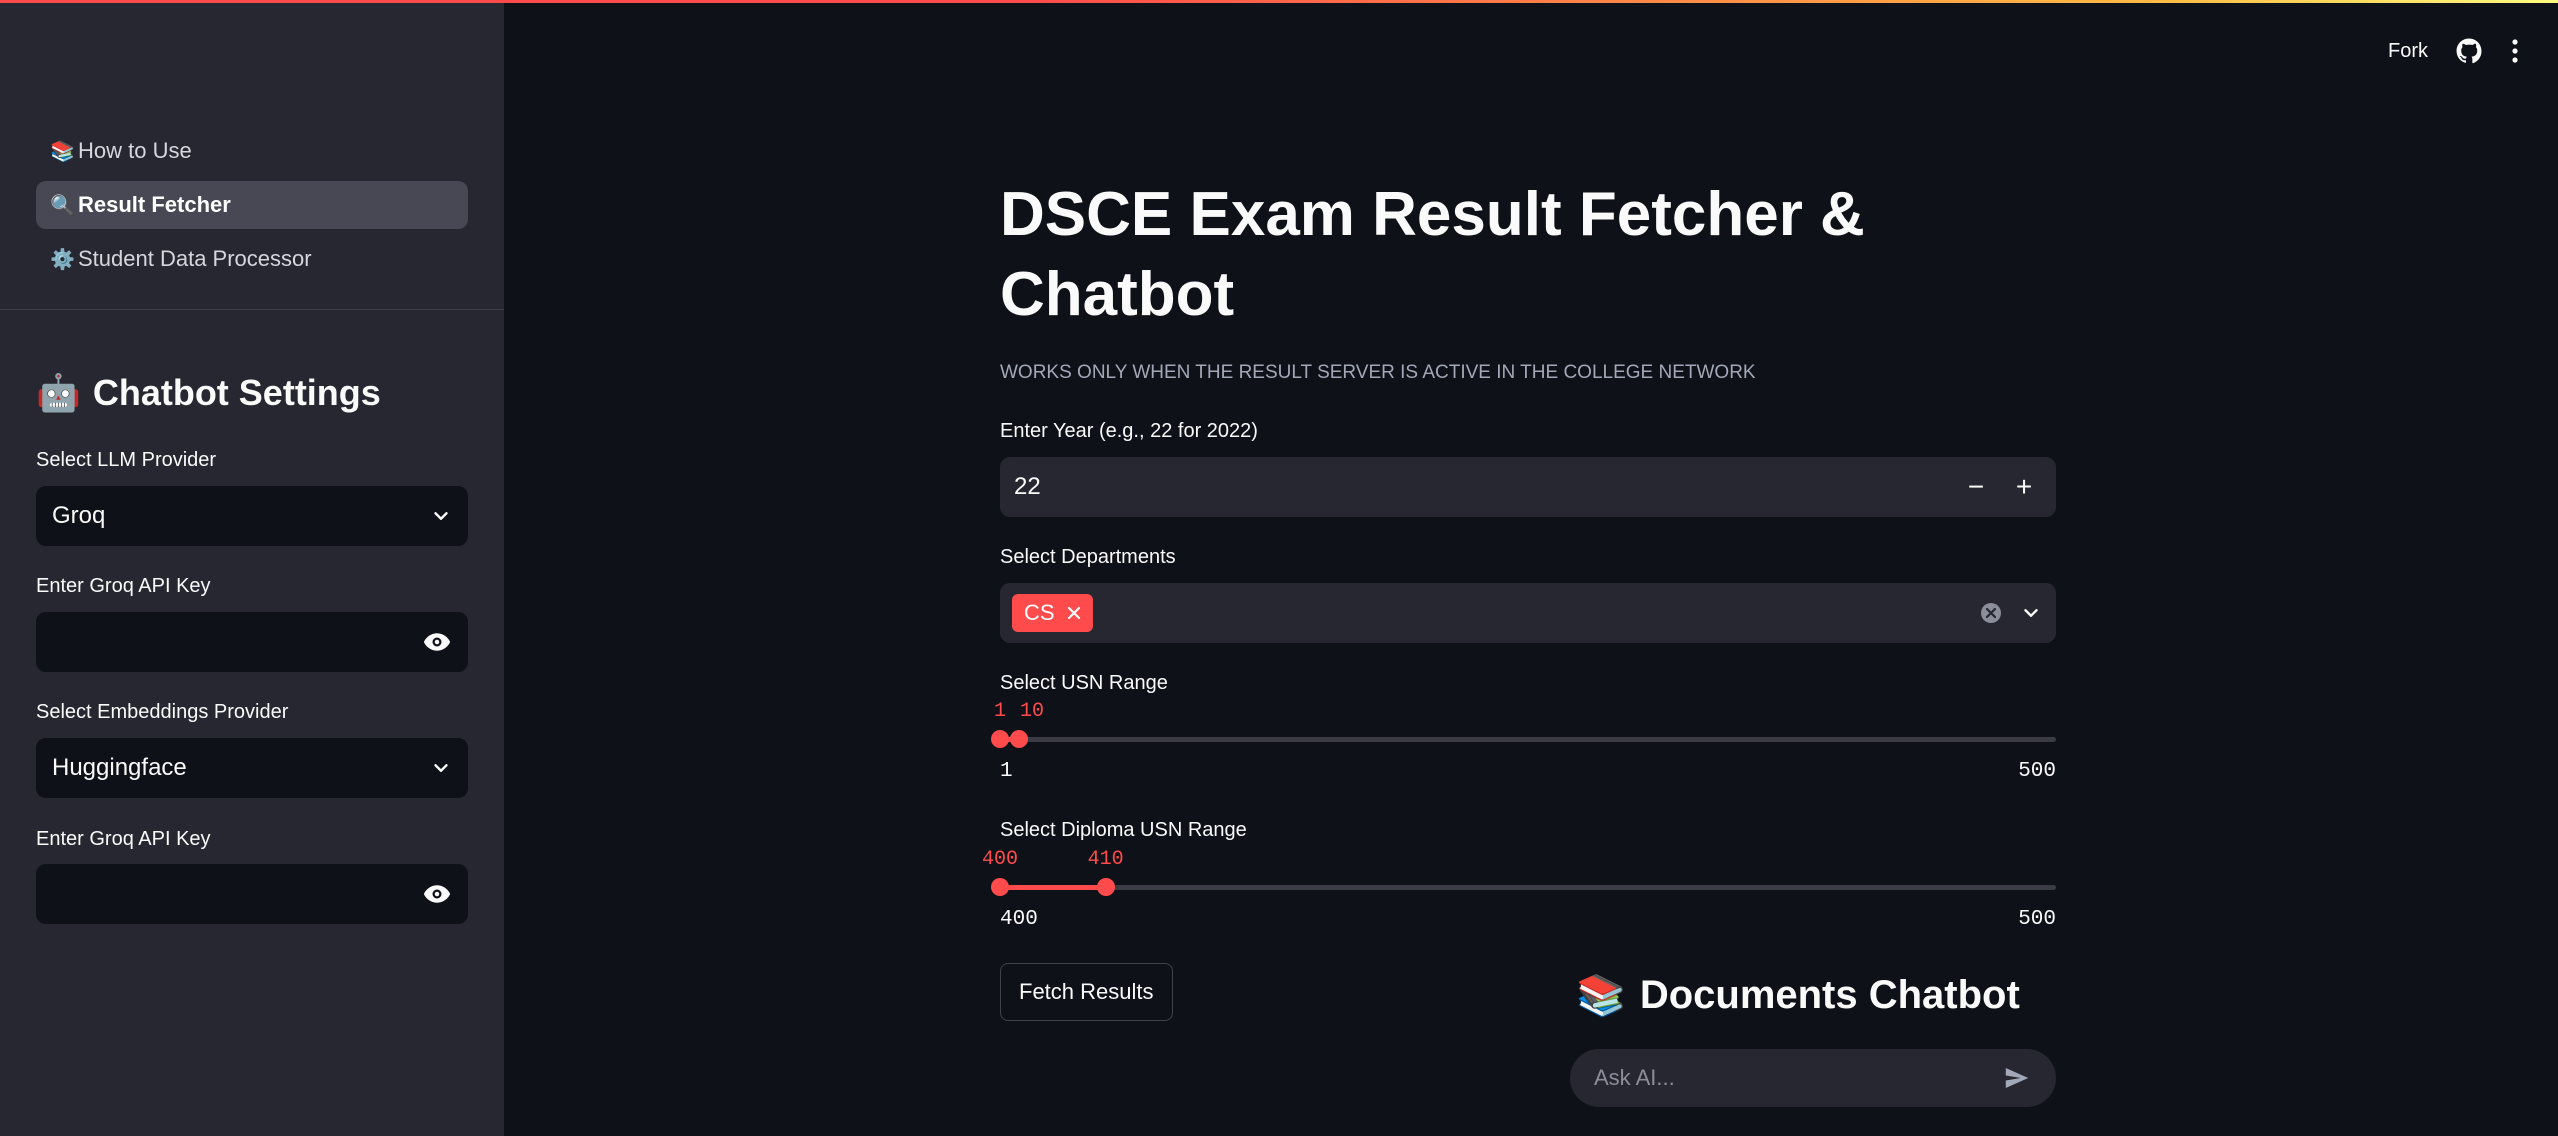  What do you see at coordinates (1086, 992) in the screenshot?
I see `fetch-results-button: Fetch Results` at bounding box center [1086, 992].